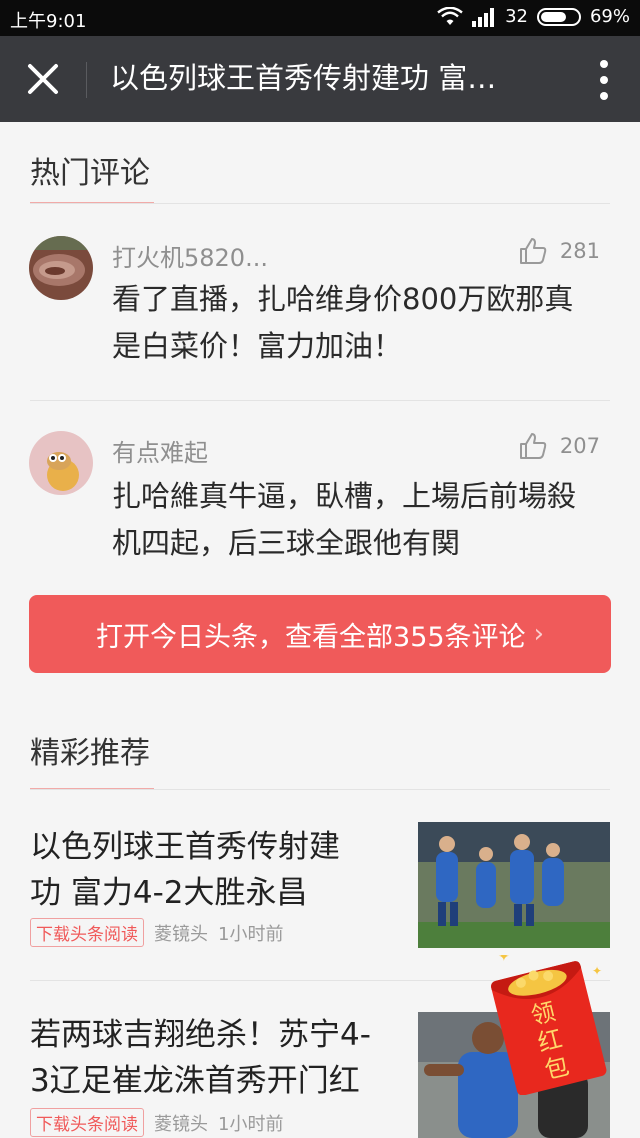  Describe the element at coordinates (362, 323) in the screenshot. I see `comment-text: 看了直播，扎哈维身价800万欧那真 是白菜价！富力加油！` at that location.